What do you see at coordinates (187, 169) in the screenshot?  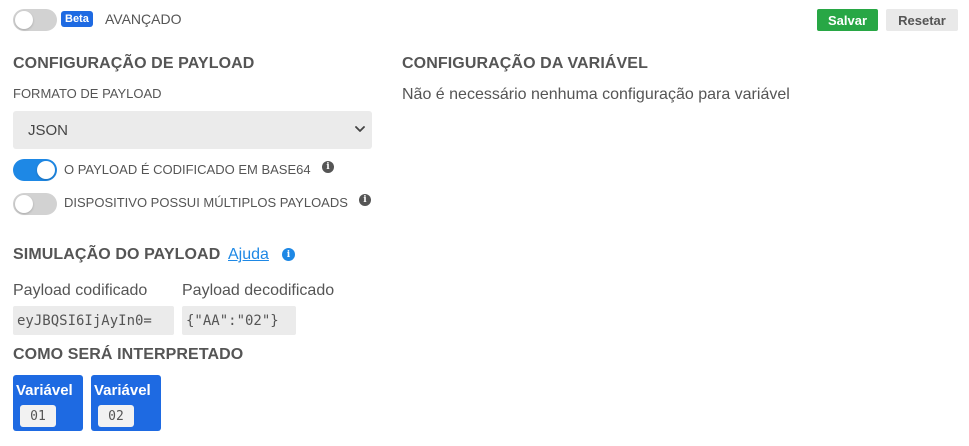 I see `base64-label: O PAYLOAD É CODIFICADO EM BASE64` at bounding box center [187, 169].